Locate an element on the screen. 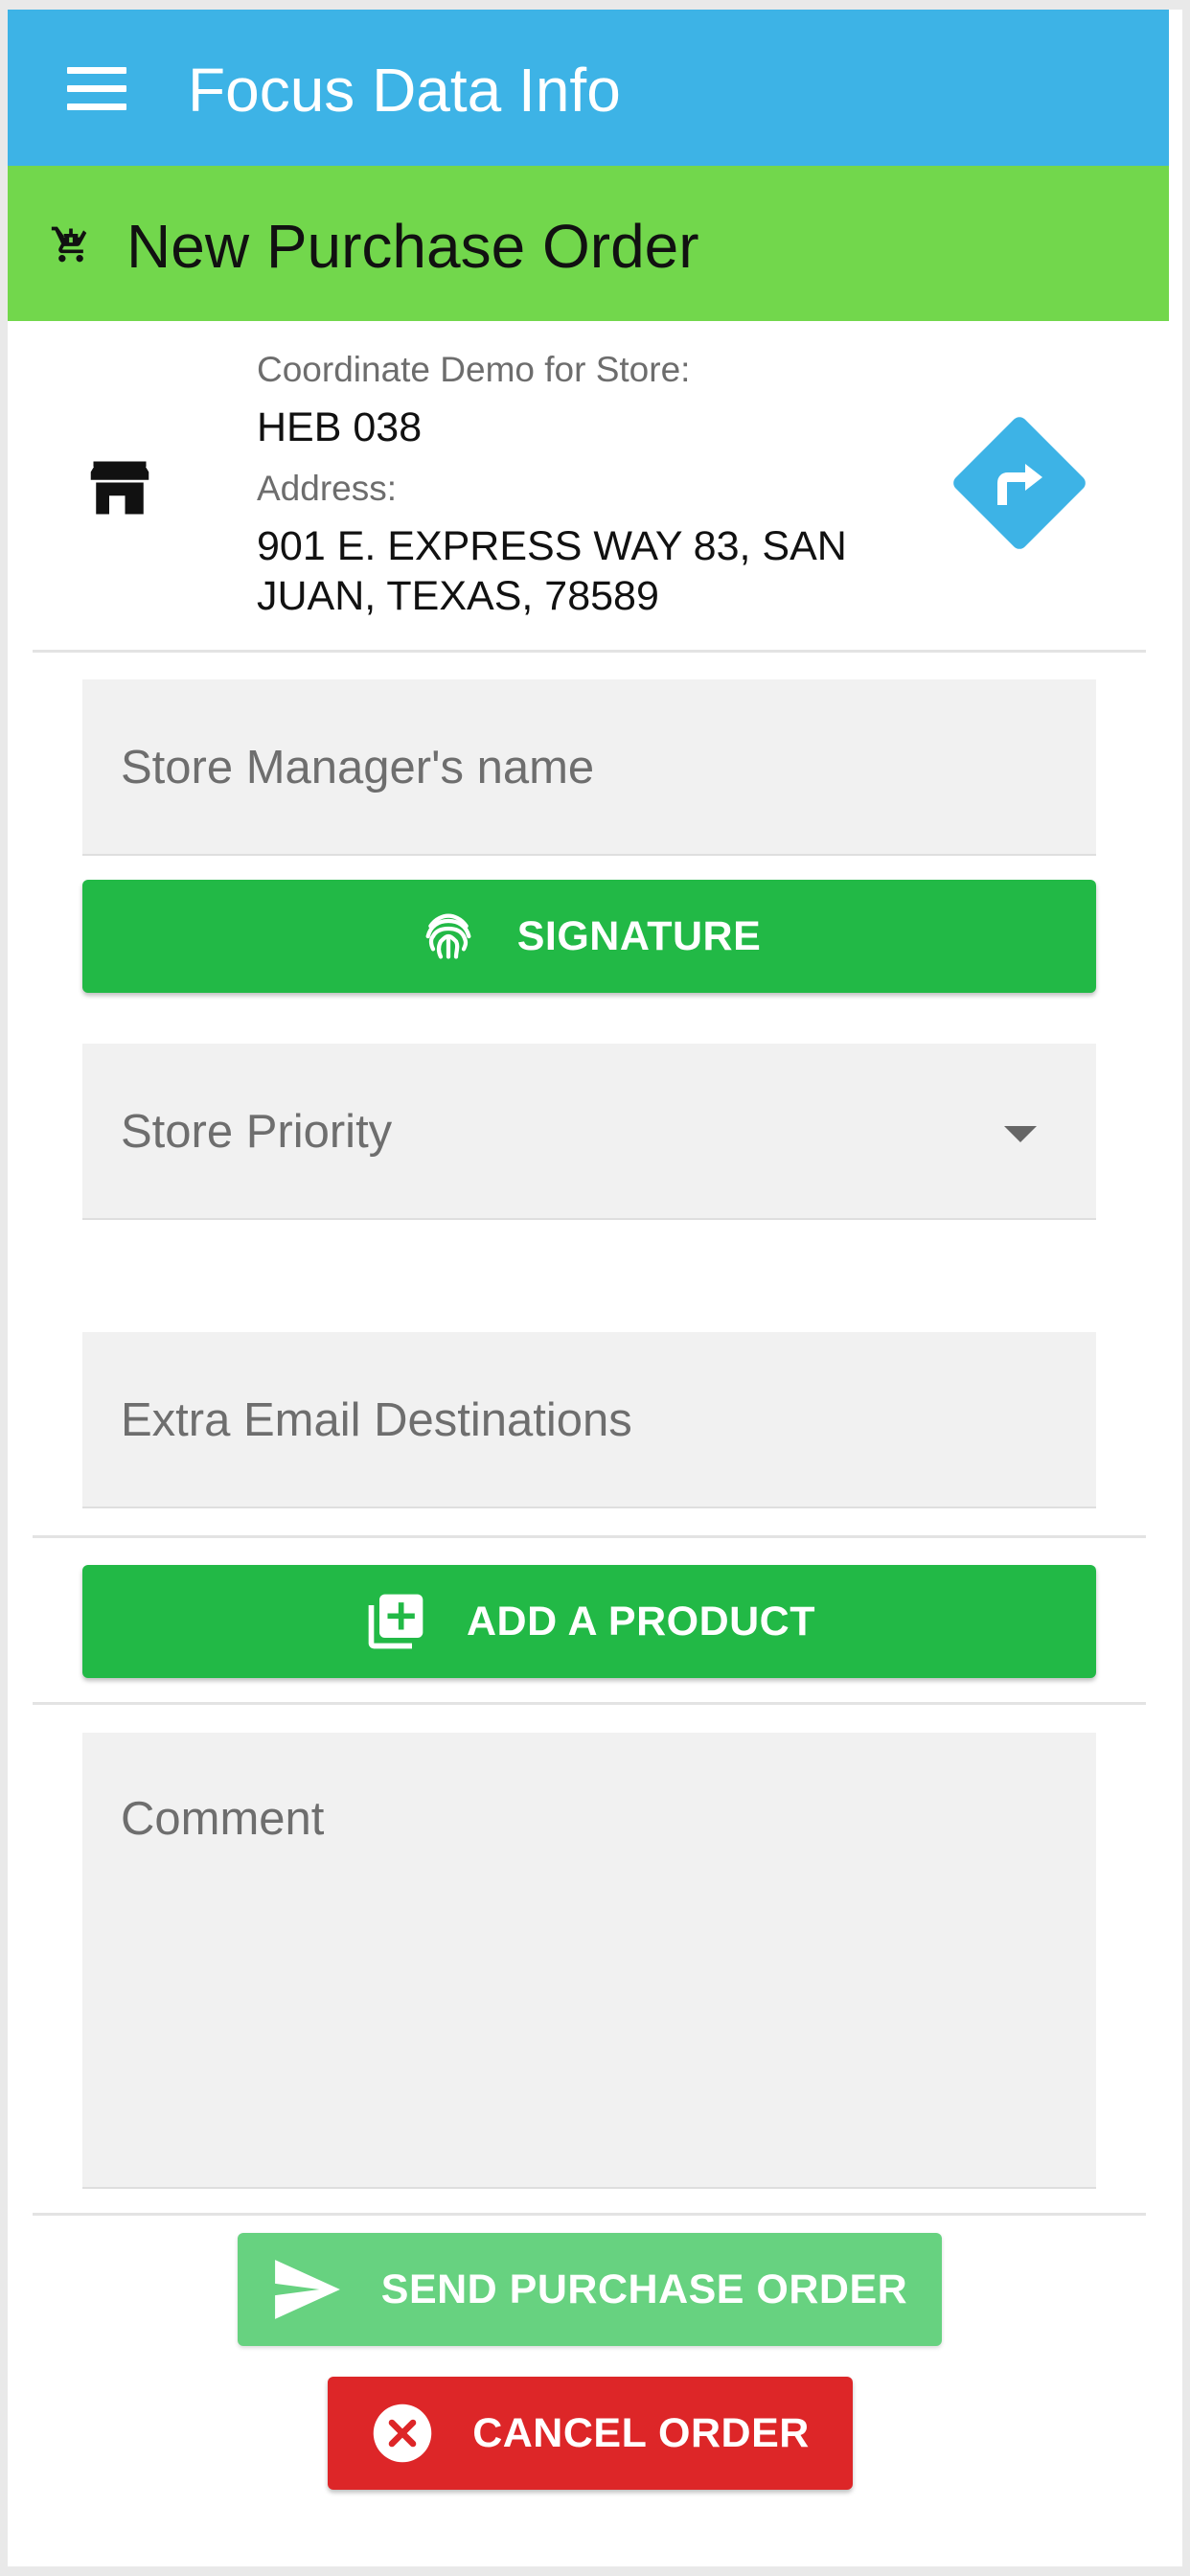  fingerprint-icon is located at coordinates (448, 936).